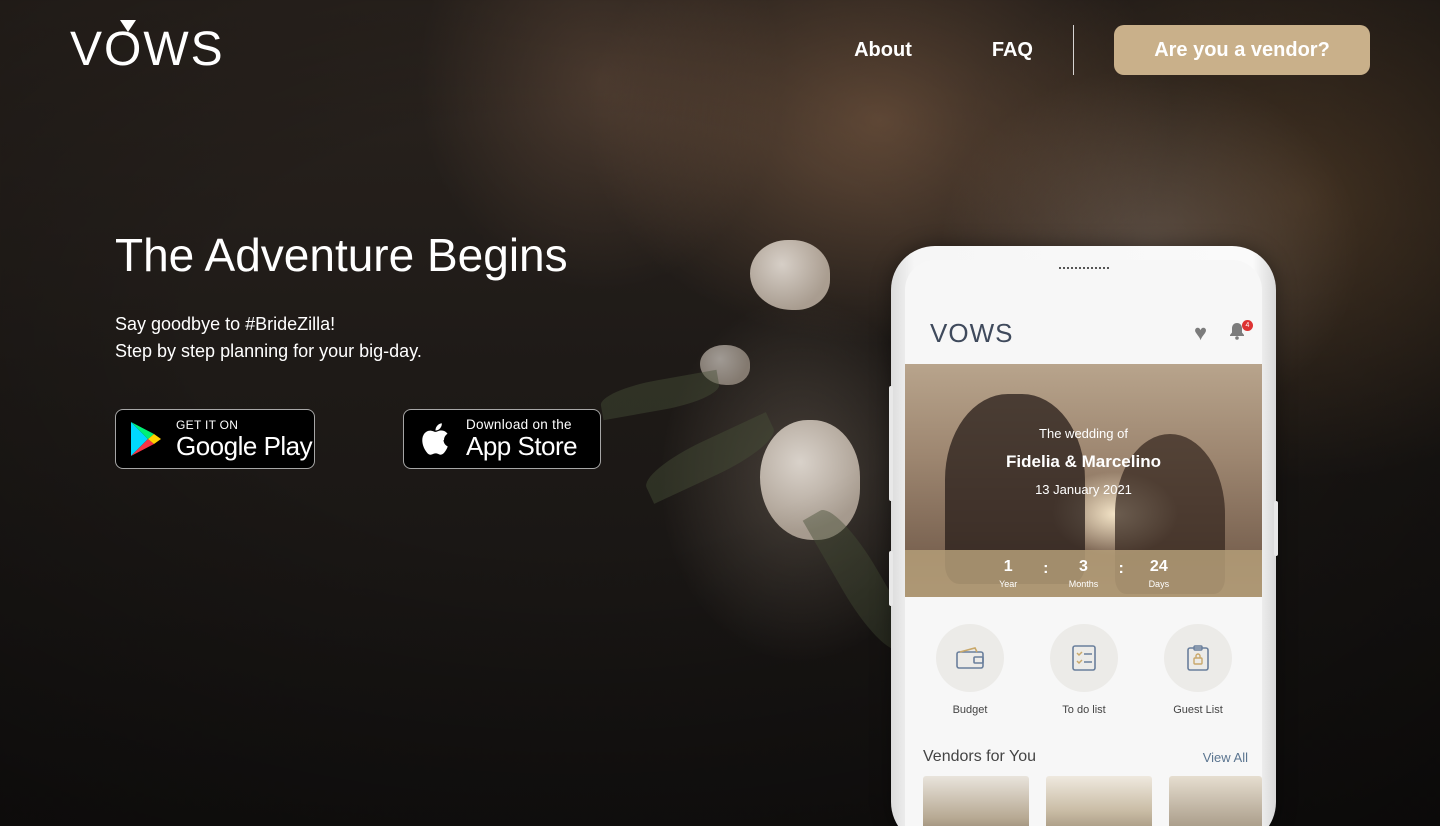 This screenshot has height=826, width=1440. Describe the element at coordinates (244, 446) in the screenshot. I see `google-play-big: Google Play` at that location.